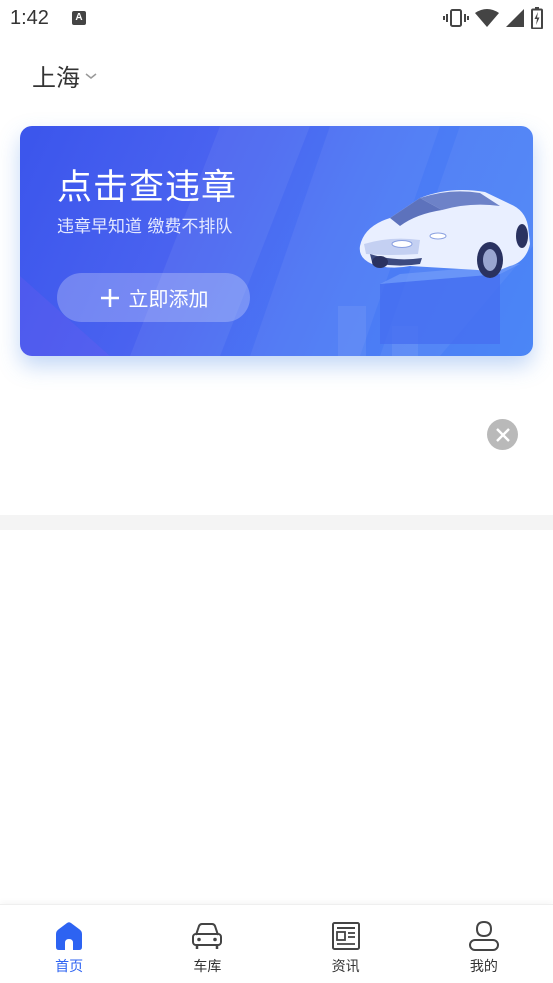 Image resolution: width=553 pixels, height=983 pixels. What do you see at coordinates (145, 227) in the screenshot?
I see `banner-subtitle: 违章早知道 缴费不排队` at bounding box center [145, 227].